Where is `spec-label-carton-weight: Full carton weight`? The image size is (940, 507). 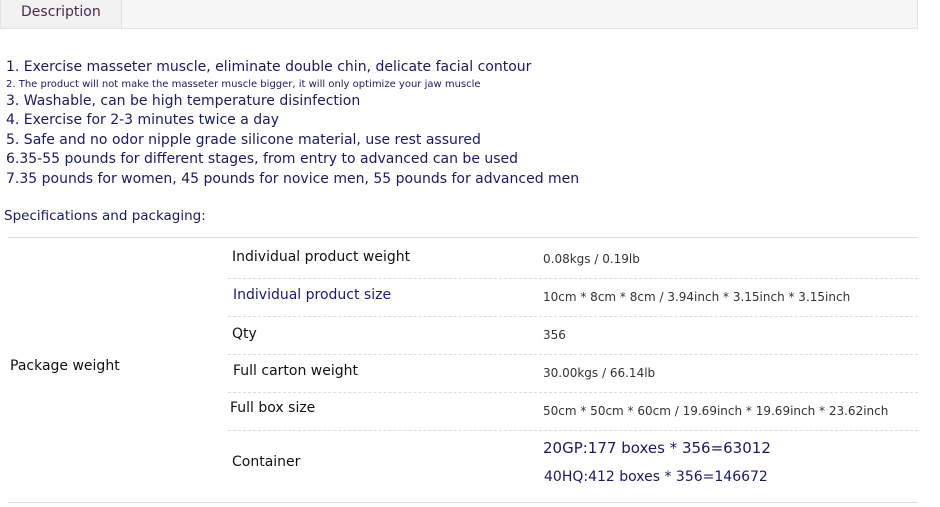
spec-label-carton-weight: Full carton weight is located at coordinates (296, 371).